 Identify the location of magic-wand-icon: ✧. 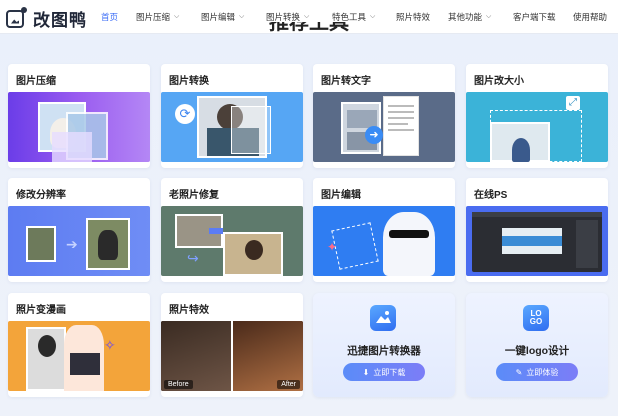
(110, 345).